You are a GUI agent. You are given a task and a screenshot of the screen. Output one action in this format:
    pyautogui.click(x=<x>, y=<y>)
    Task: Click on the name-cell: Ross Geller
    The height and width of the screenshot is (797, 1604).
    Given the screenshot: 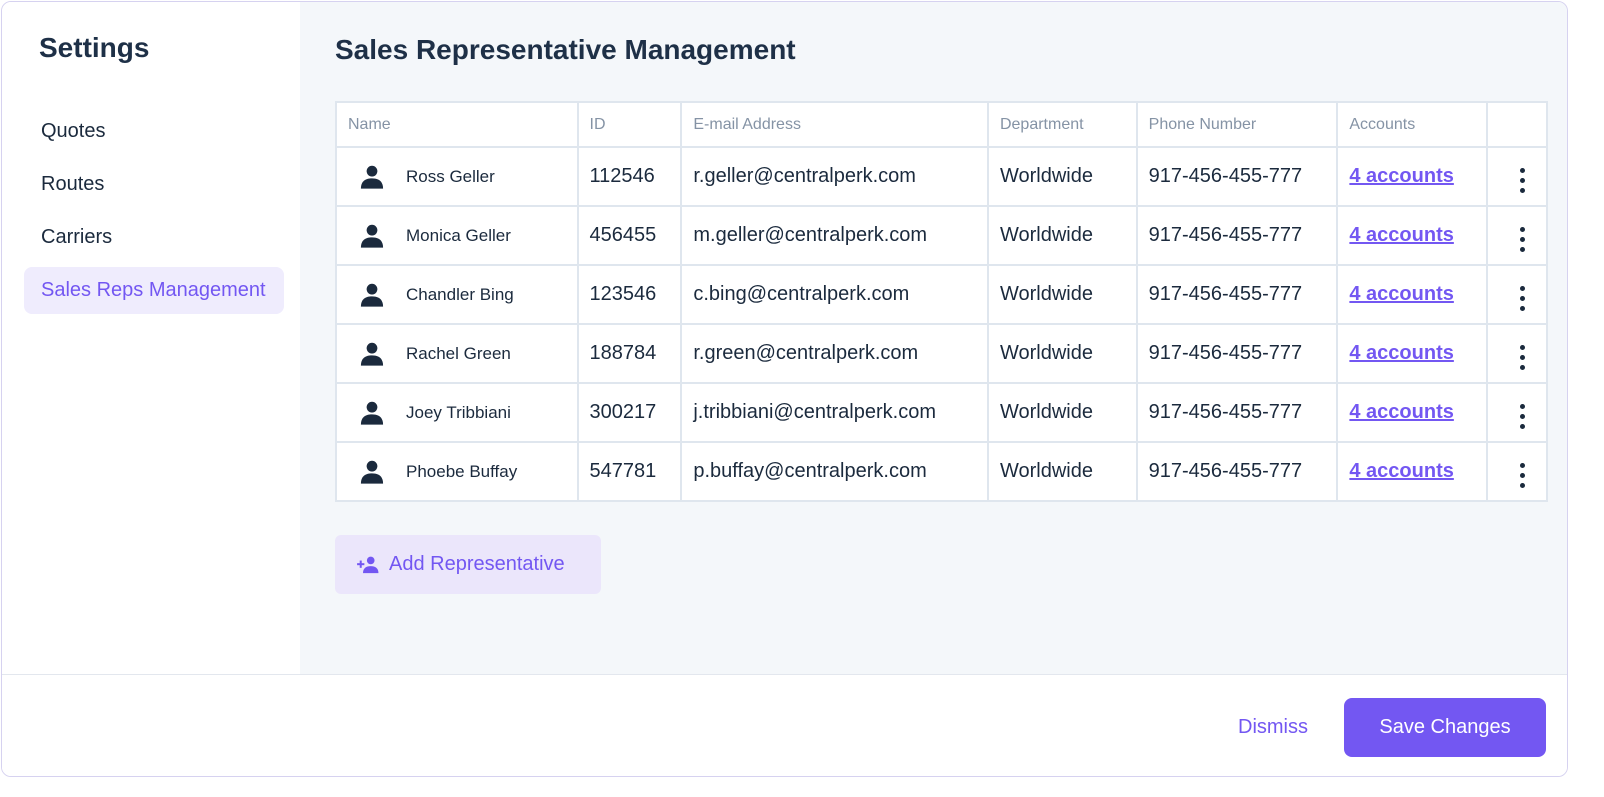 What is the action you would take?
    pyautogui.click(x=457, y=176)
    